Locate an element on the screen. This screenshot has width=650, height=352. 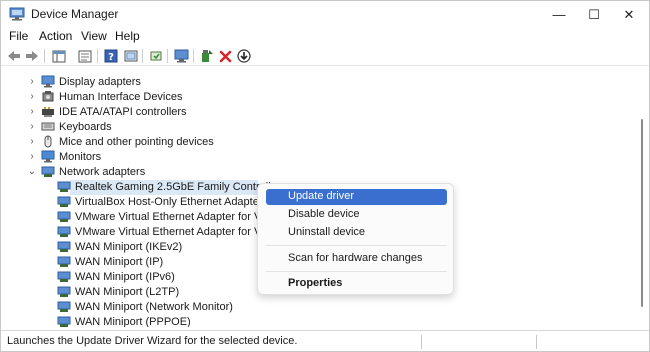
tree-label: WAN Miniport (IP) is located at coordinates (119, 262).